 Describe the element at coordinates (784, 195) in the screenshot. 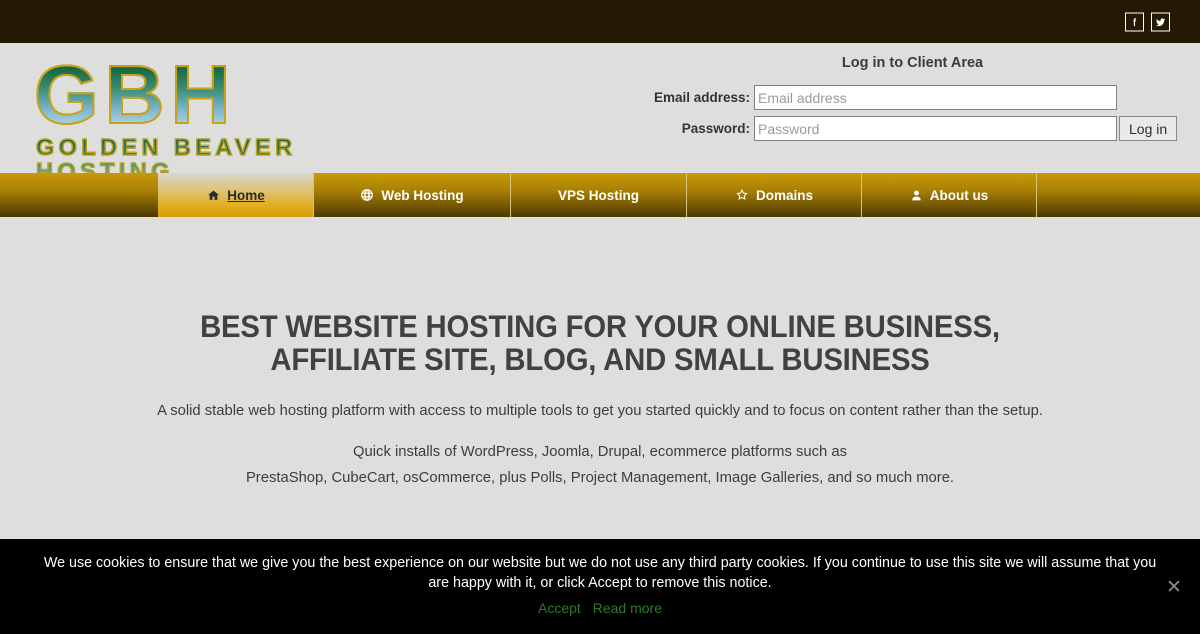

I see `nav-label-domains: Domains` at that location.